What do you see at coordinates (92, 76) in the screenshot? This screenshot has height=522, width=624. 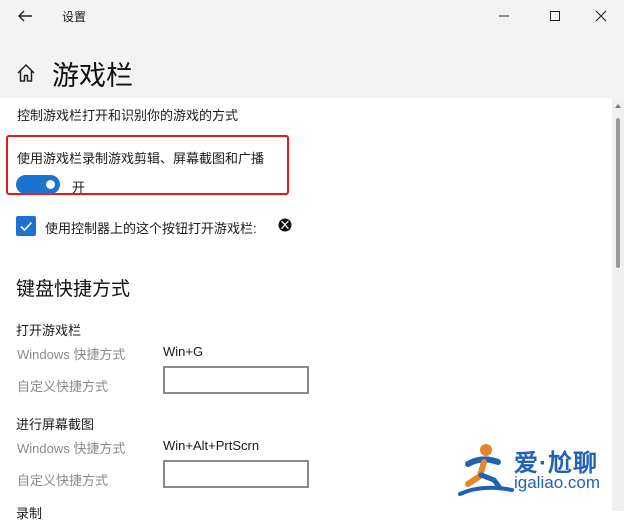 I see `page-title: 游戏栏` at bounding box center [92, 76].